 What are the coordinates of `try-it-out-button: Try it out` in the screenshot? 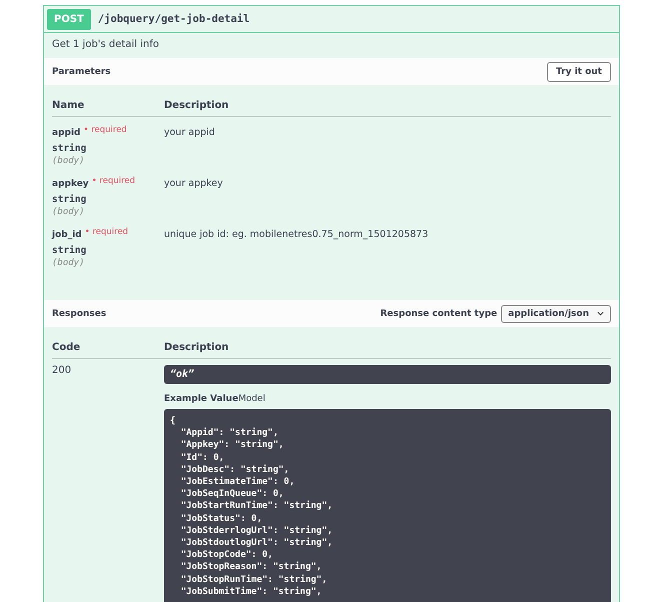 It's located at (578, 72).